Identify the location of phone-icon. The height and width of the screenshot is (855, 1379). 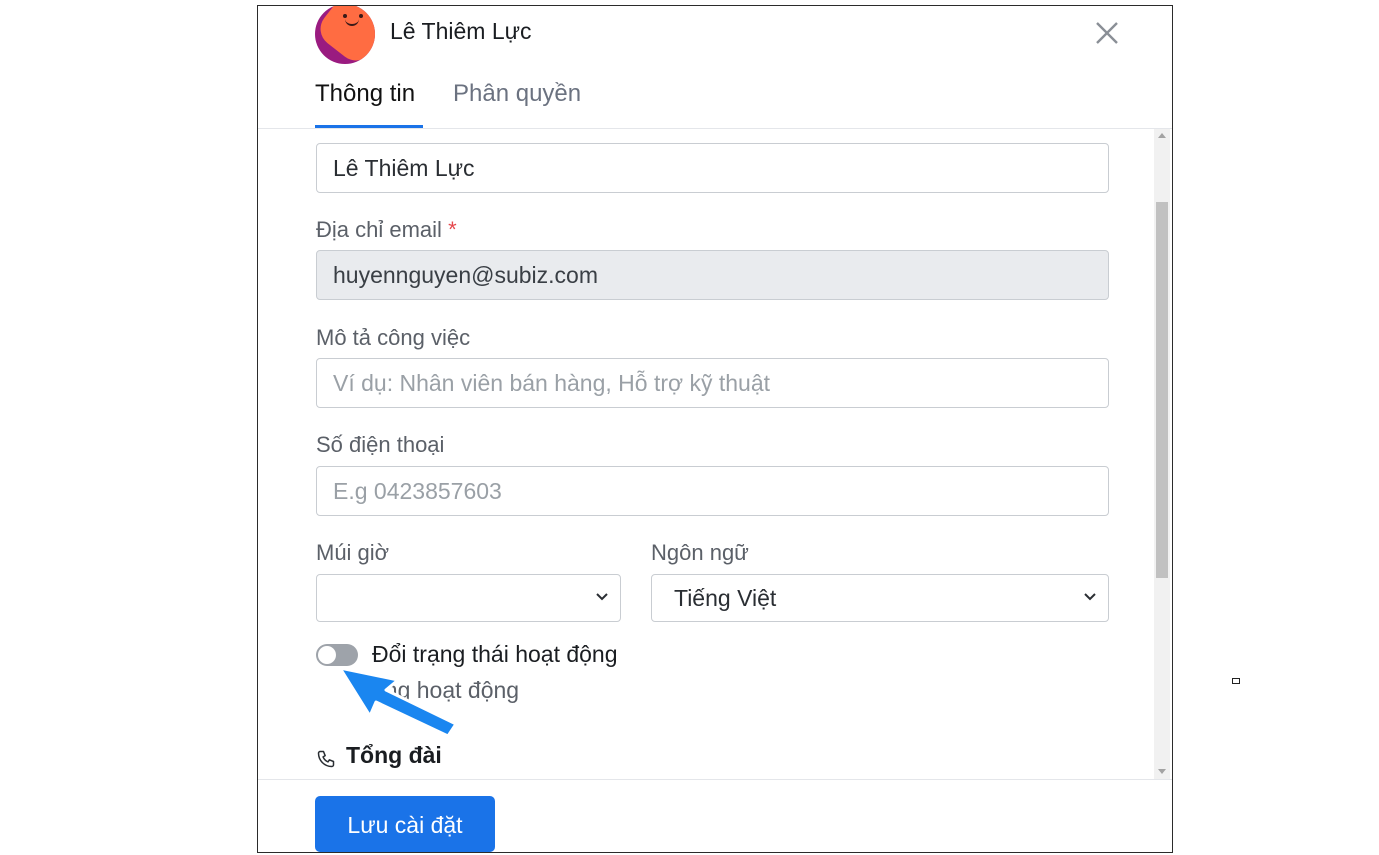
(326, 759).